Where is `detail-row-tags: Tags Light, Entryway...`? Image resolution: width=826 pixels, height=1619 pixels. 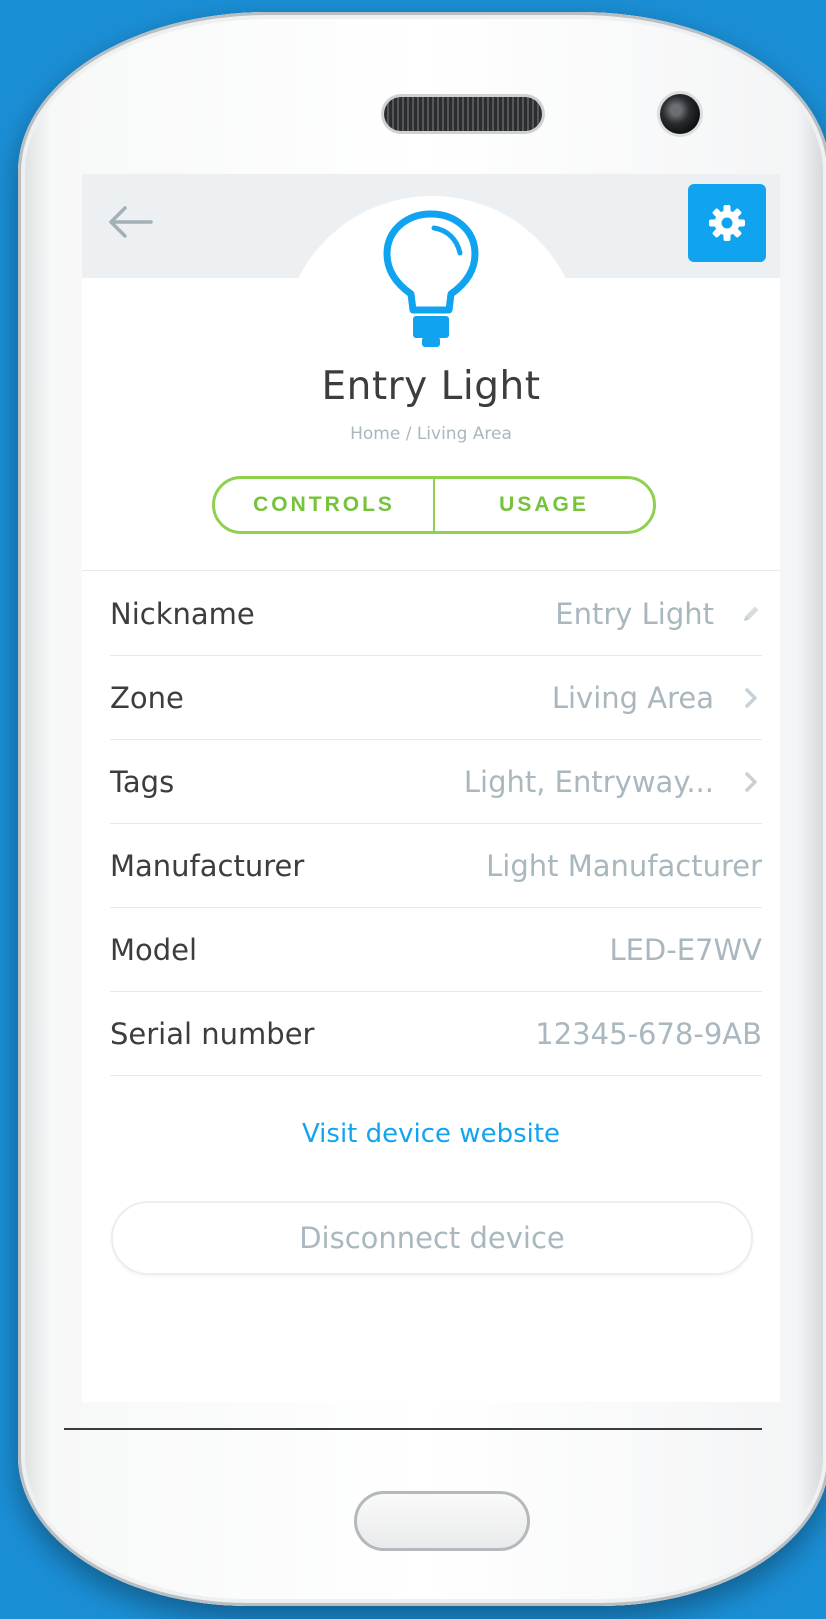
detail-row-tags: Tags Light, Entryway... is located at coordinates (436, 782).